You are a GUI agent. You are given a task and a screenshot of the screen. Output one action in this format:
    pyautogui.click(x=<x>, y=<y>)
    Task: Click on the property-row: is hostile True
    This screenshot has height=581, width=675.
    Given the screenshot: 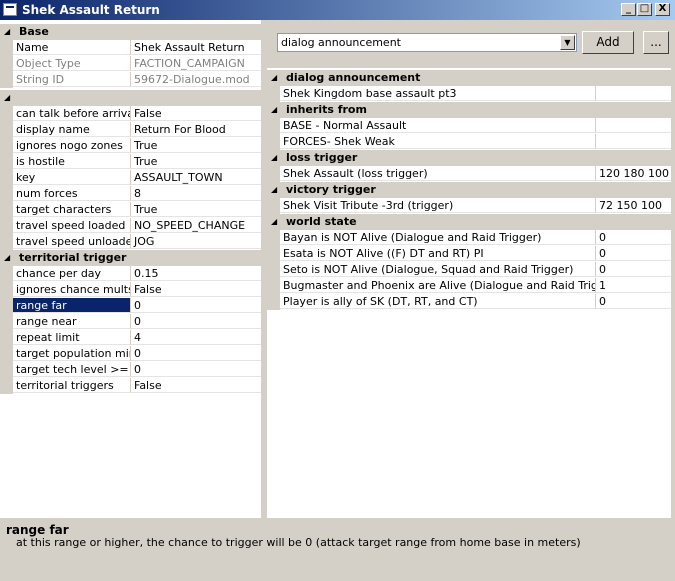 What is the action you would take?
    pyautogui.click(x=130, y=162)
    